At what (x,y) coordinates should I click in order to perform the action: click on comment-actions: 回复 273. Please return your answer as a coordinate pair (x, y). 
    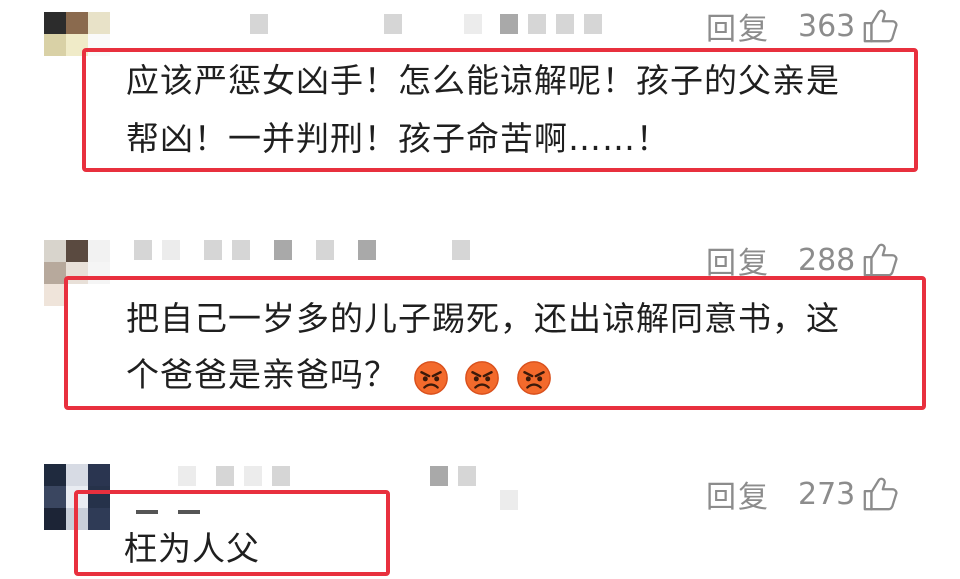
    Looking at the image, I should click on (821, 494).